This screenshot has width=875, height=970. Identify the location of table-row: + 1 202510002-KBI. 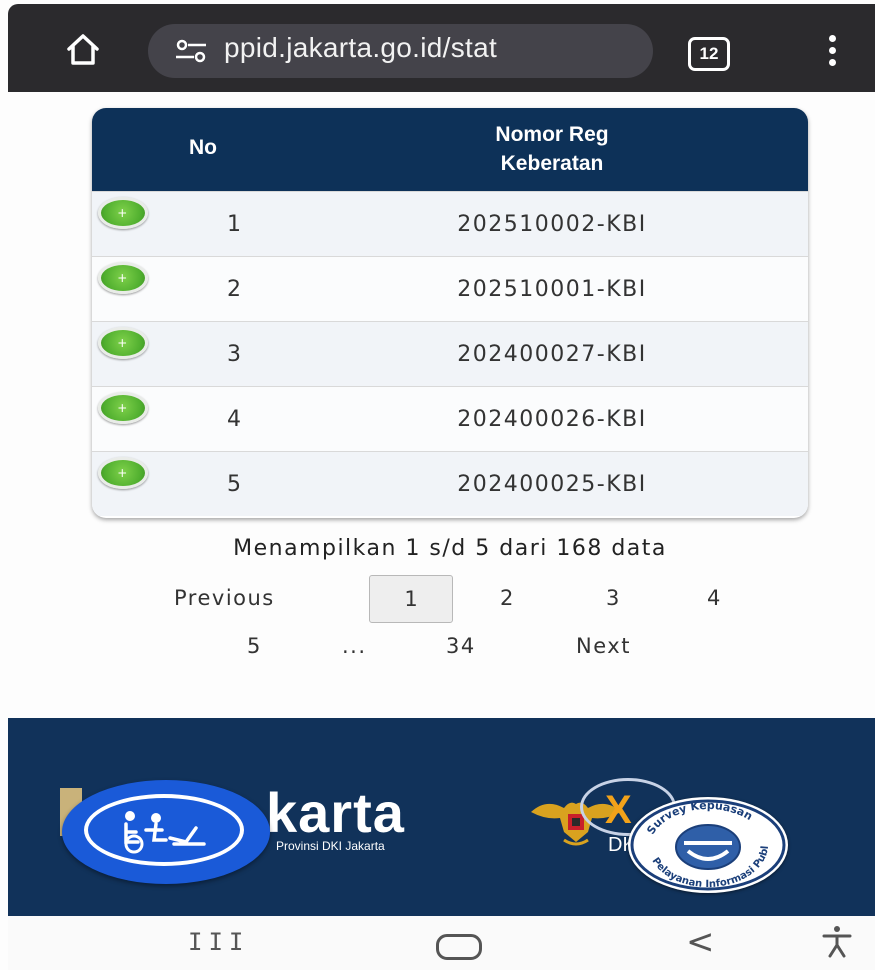
(450, 223).